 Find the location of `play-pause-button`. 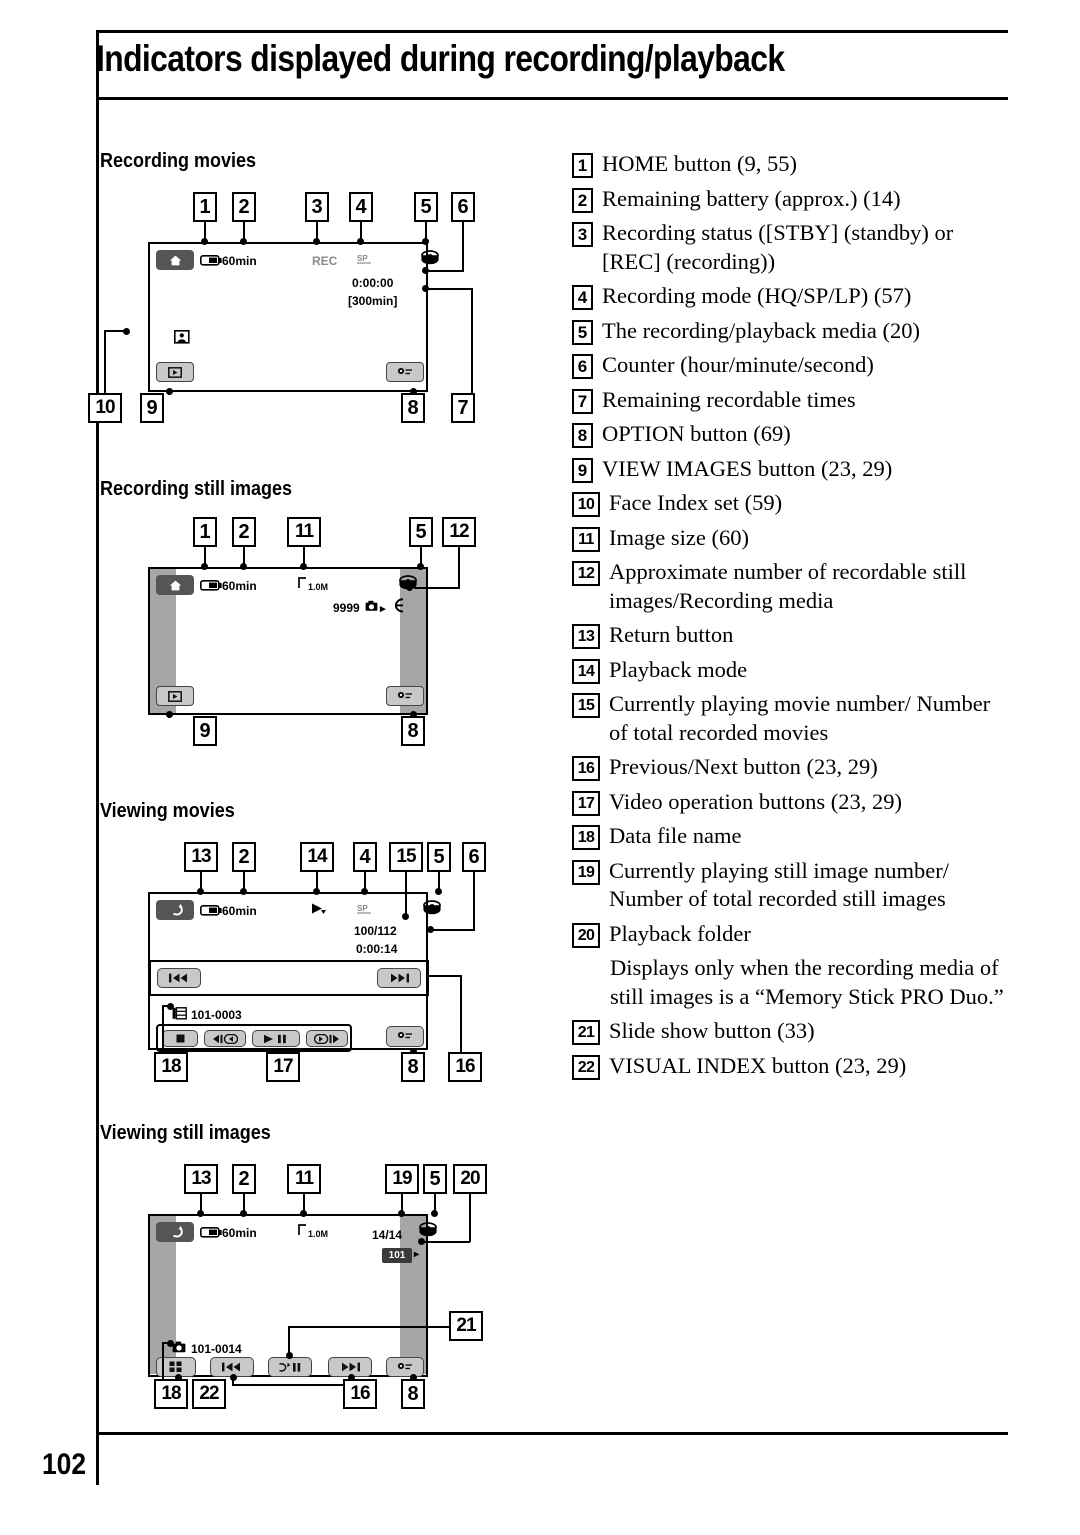

play-pause-button is located at coordinates (276, 1038).